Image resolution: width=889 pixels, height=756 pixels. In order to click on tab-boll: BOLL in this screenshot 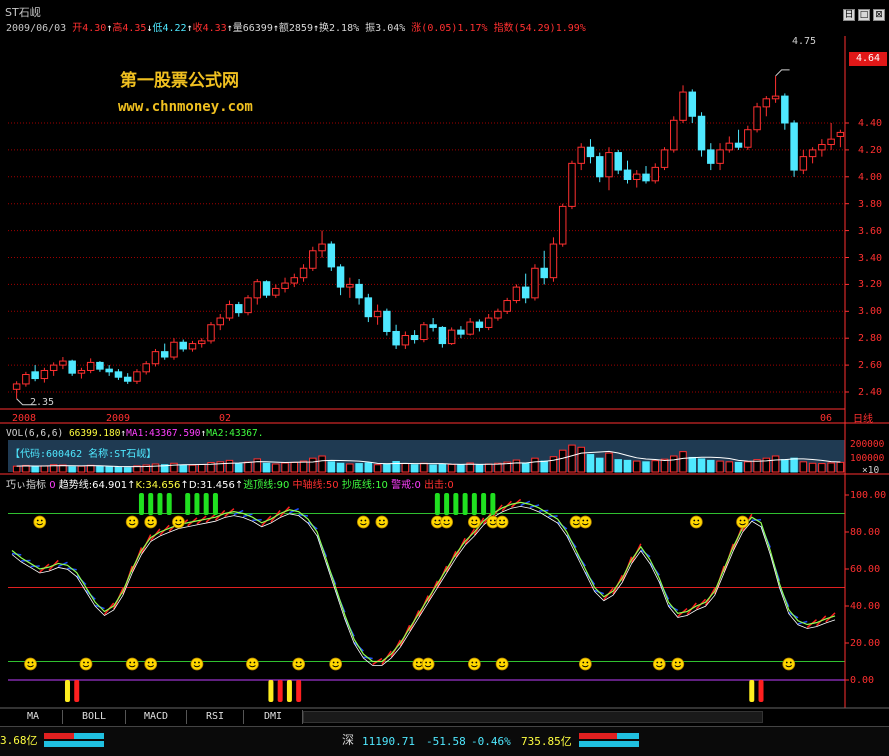, I will do `click(94, 717)`.